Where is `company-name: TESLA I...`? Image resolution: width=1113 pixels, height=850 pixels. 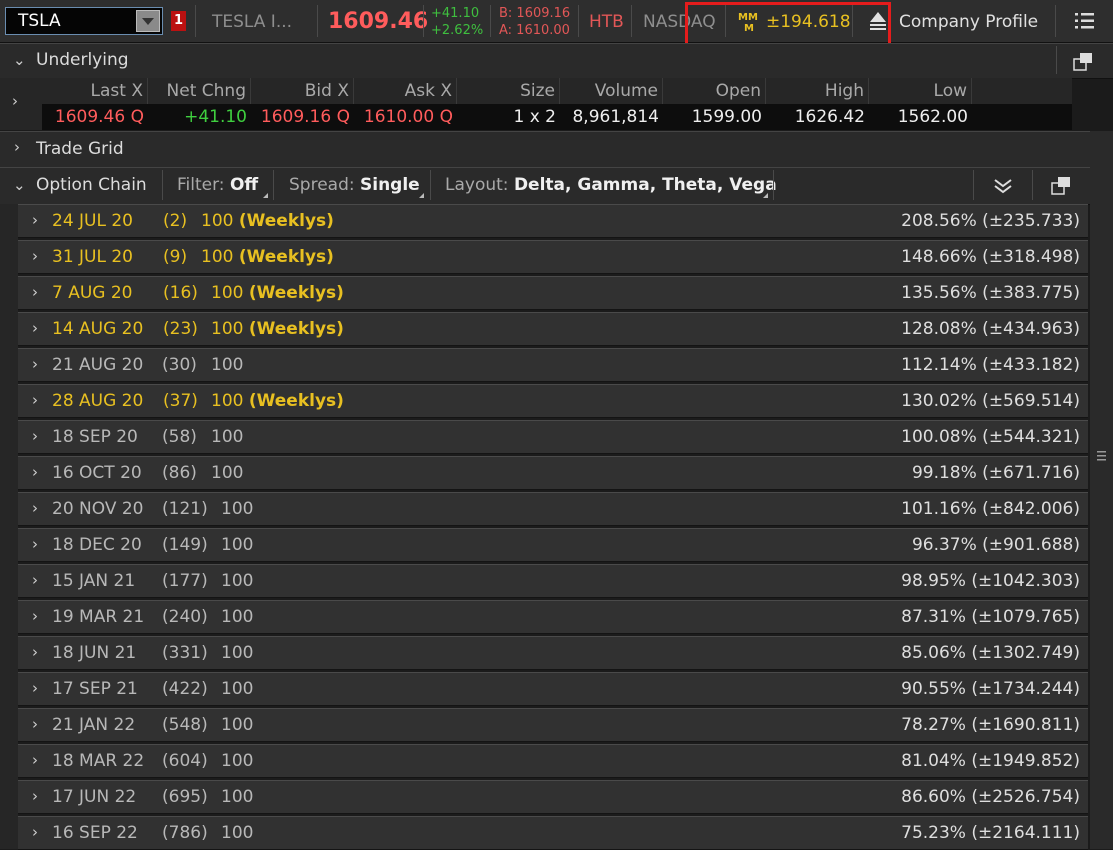
company-name: TESLA I... is located at coordinates (252, 22).